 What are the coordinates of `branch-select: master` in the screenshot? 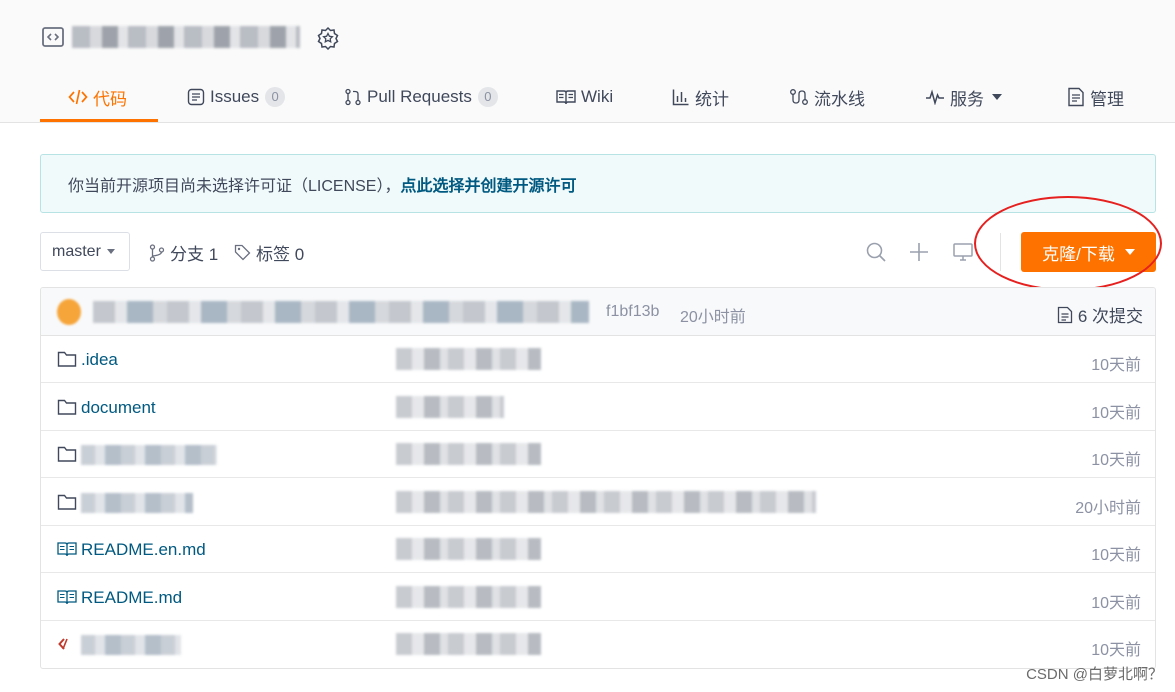 It's located at (85, 251).